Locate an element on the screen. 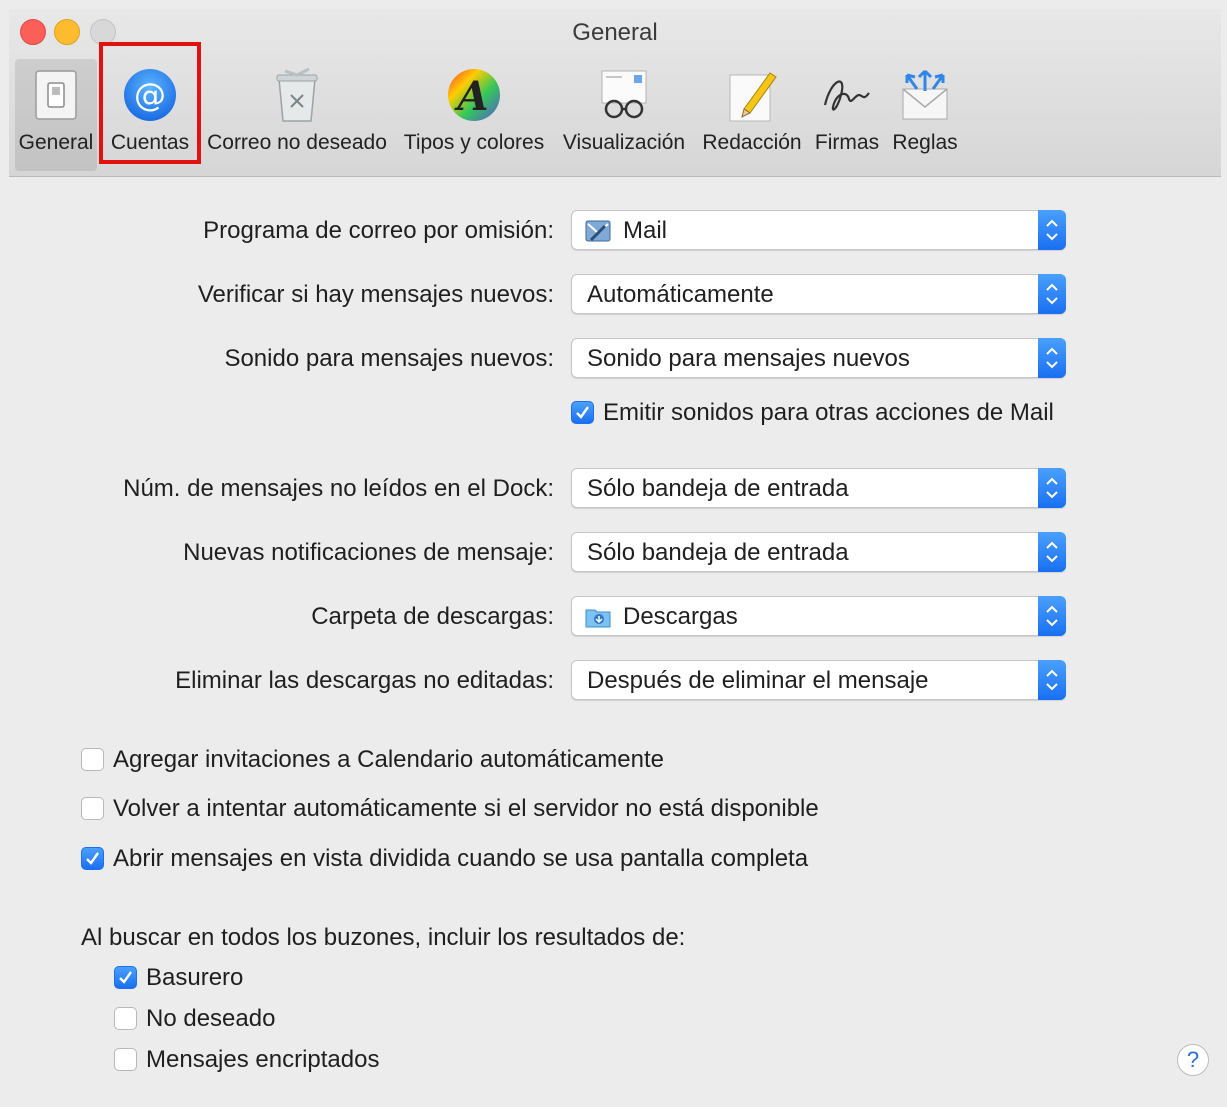 Image resolution: width=1227 pixels, height=1107 pixels. toolbar-item-general: General is located at coordinates (56, 115).